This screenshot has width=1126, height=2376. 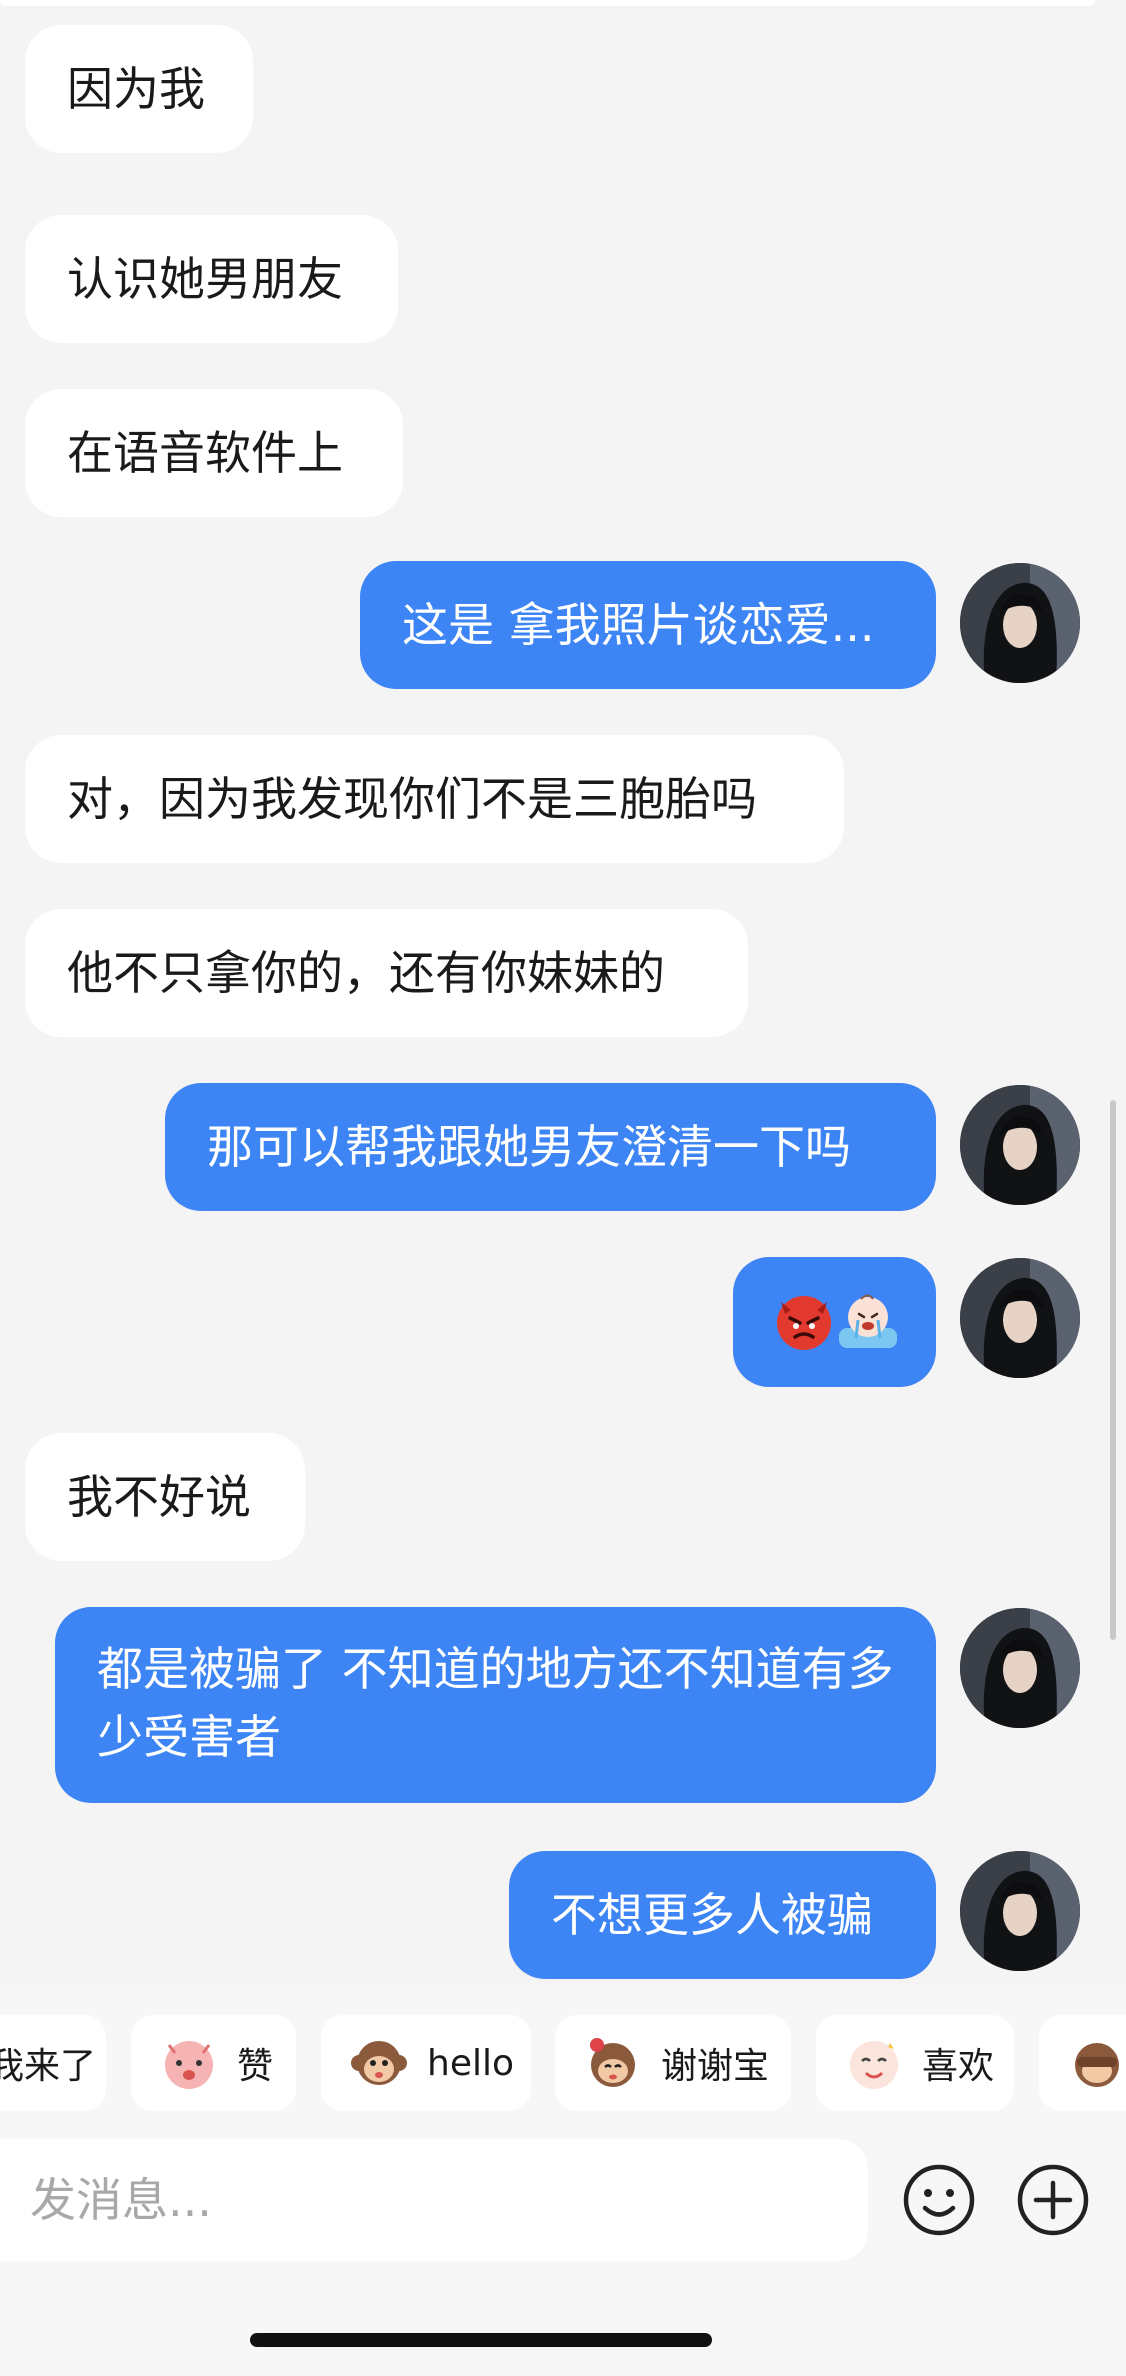 I want to click on chip-label: hello, so click(x=470, y=2063).